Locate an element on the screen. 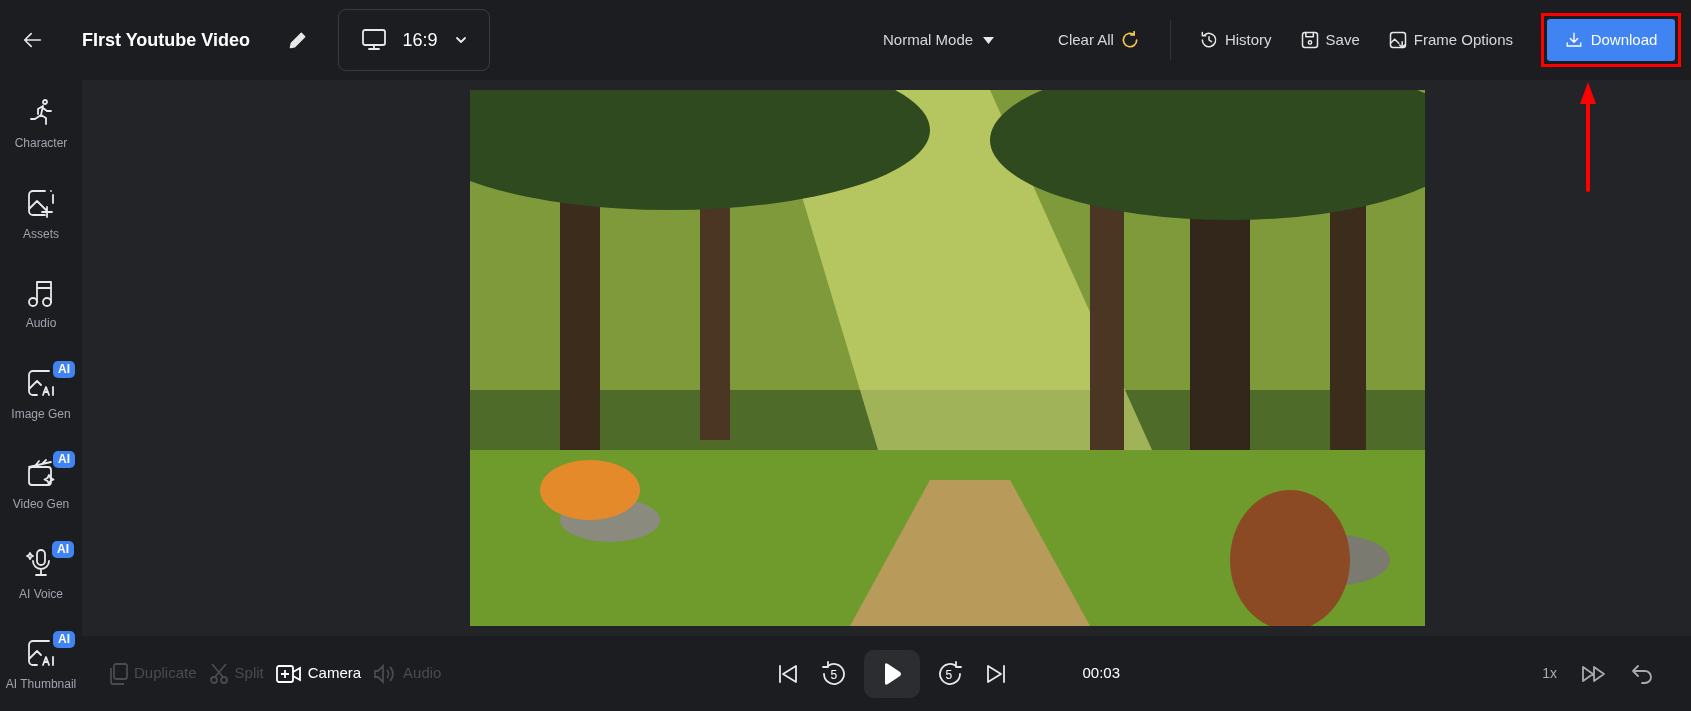 This screenshot has height=711, width=1691. sidebar-label: Audio is located at coordinates (41, 323).